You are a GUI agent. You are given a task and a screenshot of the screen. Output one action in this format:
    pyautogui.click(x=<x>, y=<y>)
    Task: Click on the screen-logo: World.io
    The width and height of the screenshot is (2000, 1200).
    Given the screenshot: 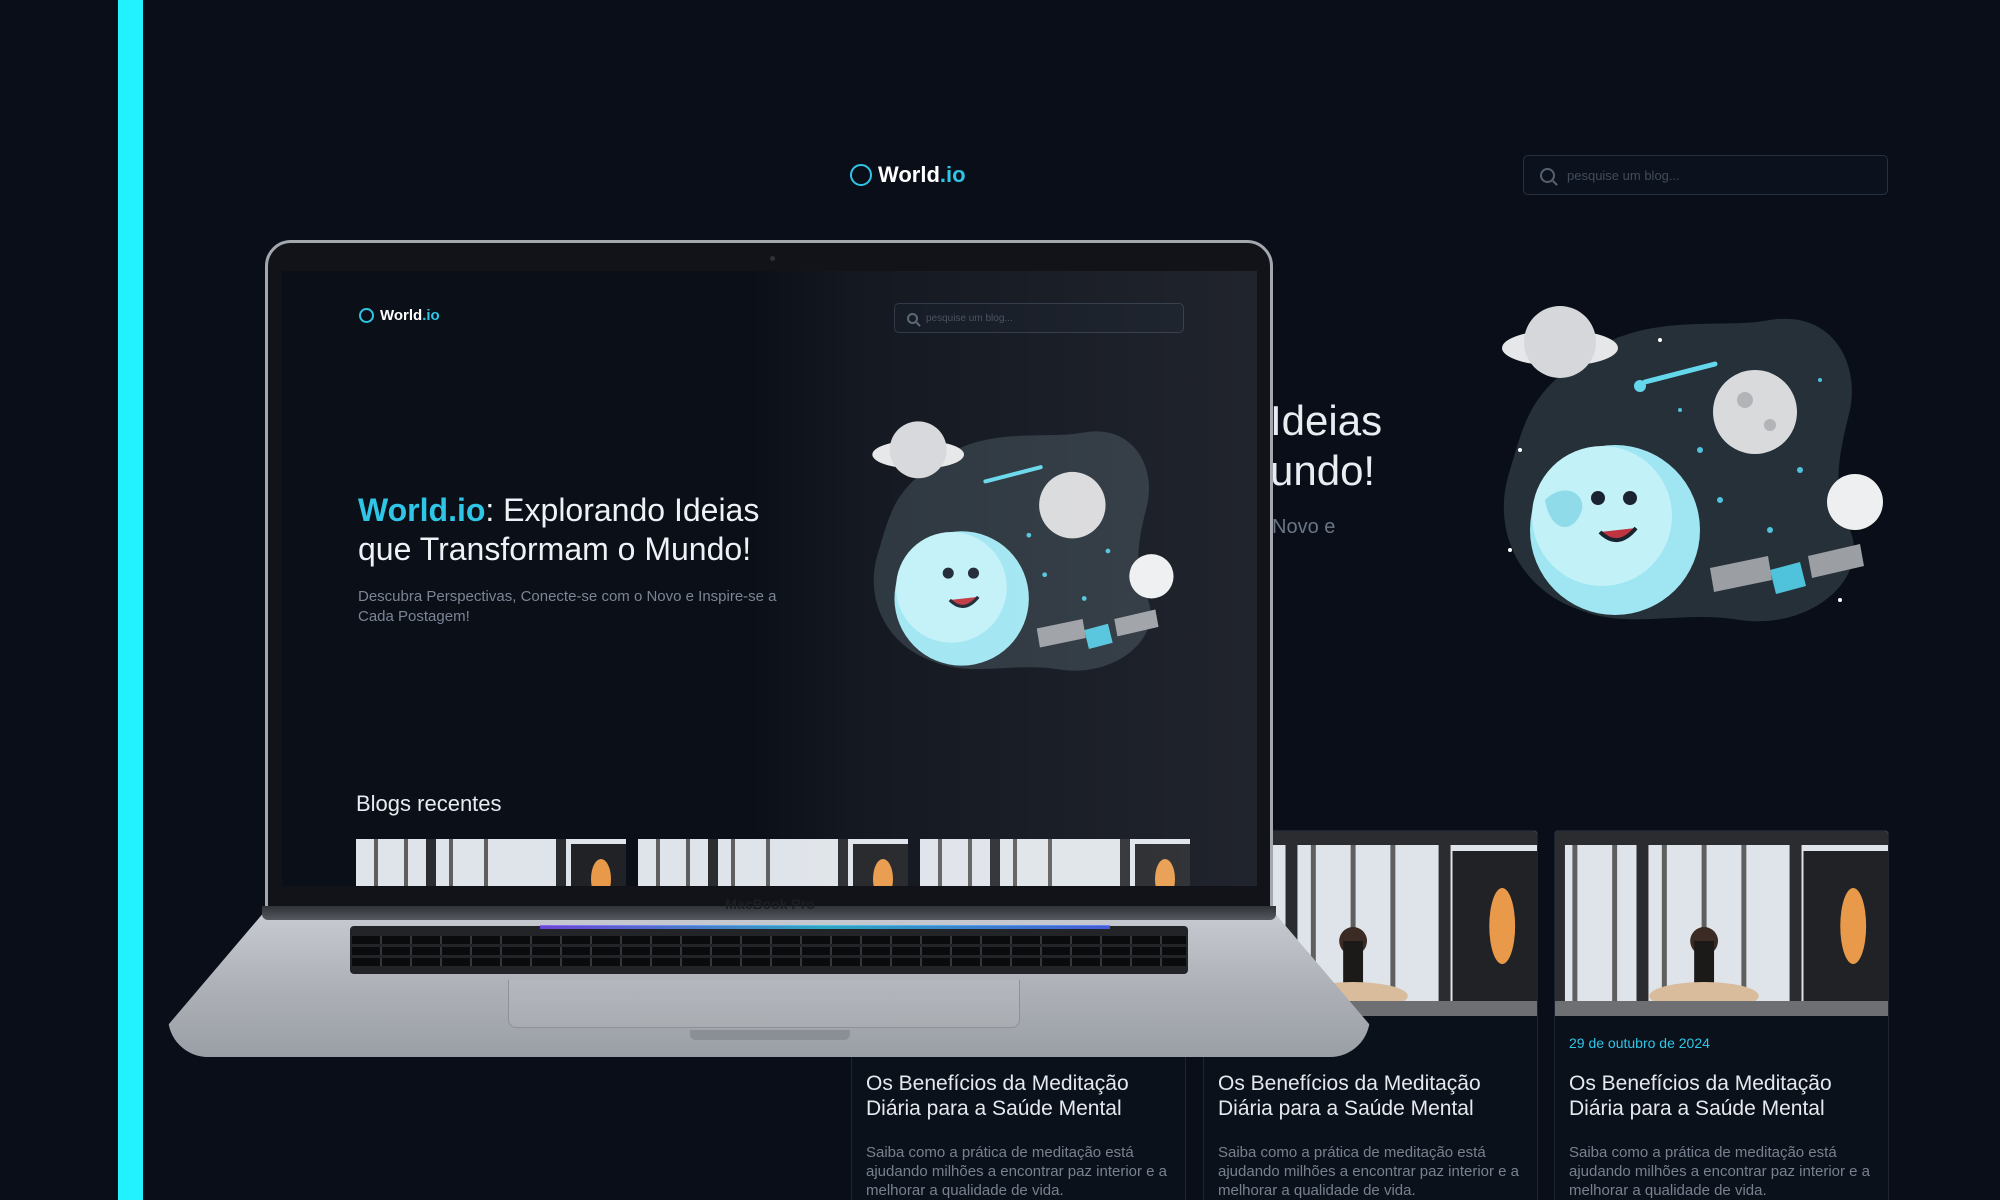 What is the action you would take?
    pyautogui.click(x=399, y=315)
    